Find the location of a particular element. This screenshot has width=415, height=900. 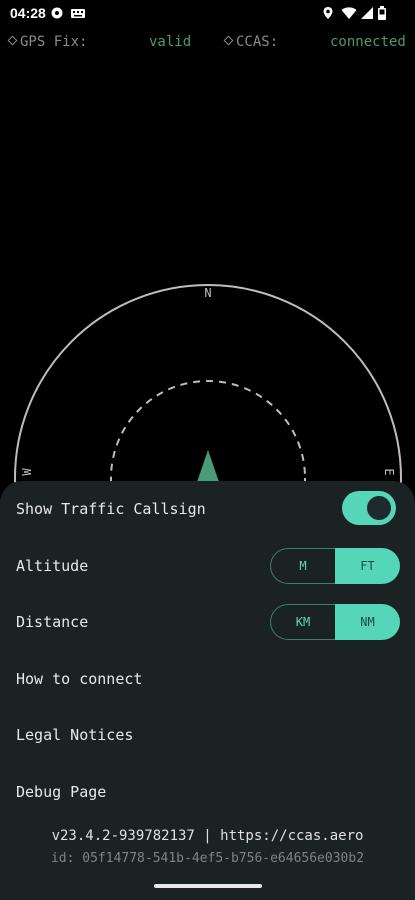

status-time: 04:28 is located at coordinates (28, 13).